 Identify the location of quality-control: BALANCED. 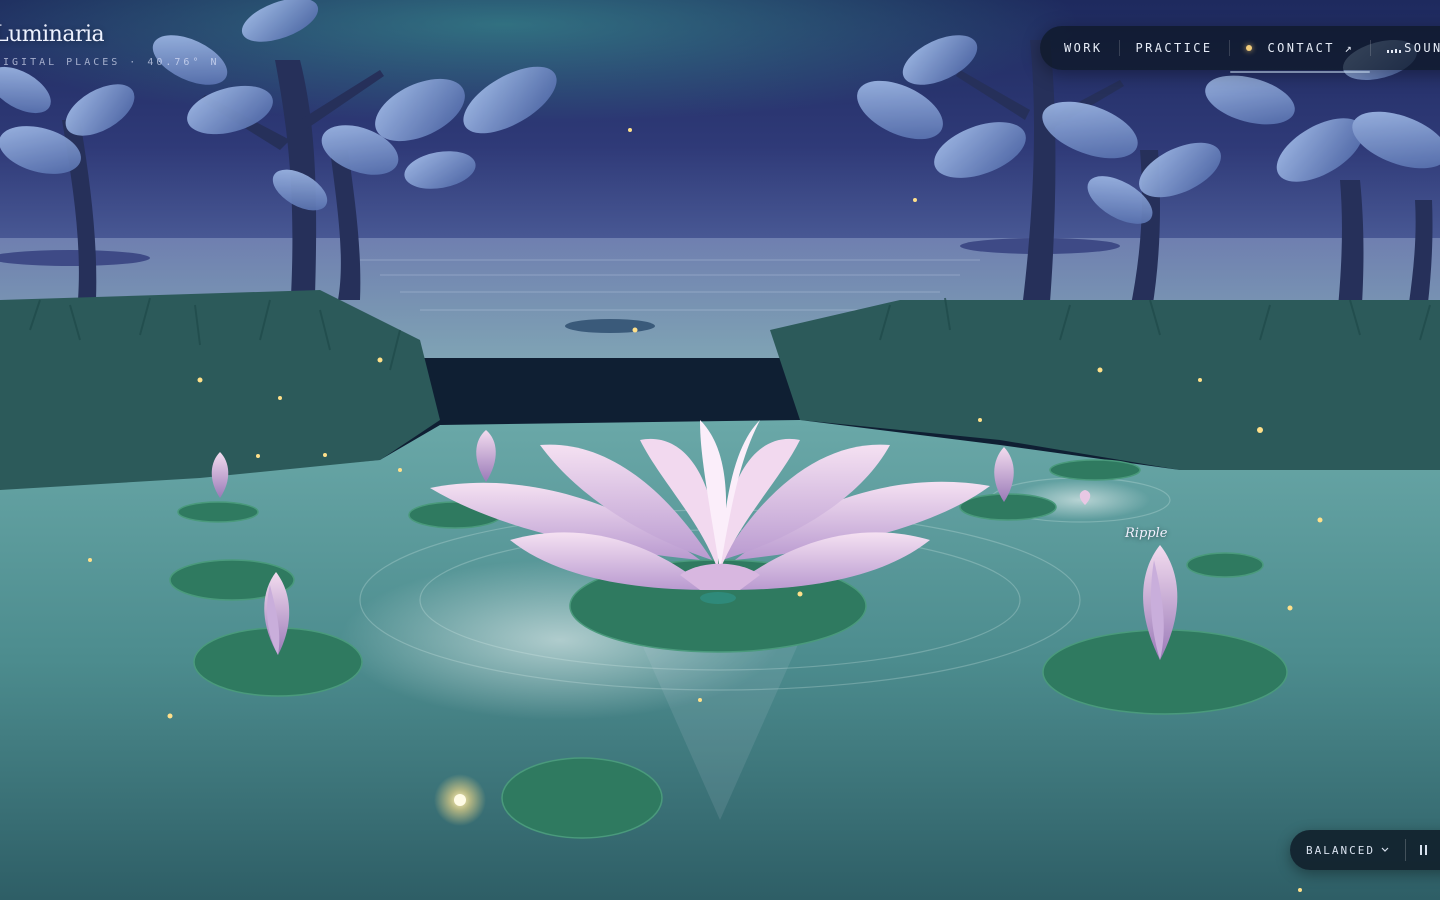
(1365, 850).